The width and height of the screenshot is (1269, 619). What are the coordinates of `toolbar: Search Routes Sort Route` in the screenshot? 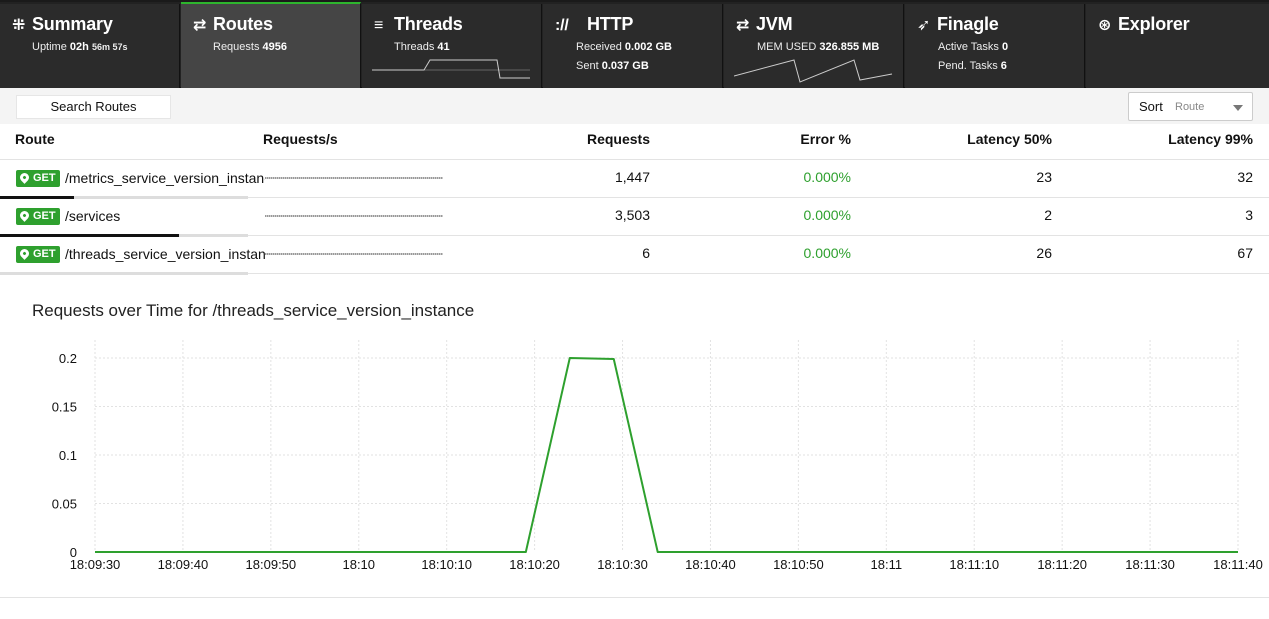 It's located at (634, 106).